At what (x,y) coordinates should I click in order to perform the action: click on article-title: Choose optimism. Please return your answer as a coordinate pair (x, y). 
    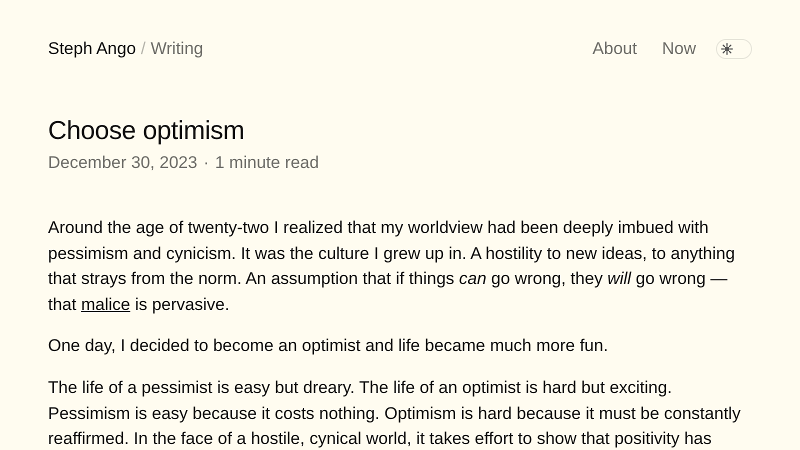
    Looking at the image, I should click on (147, 130).